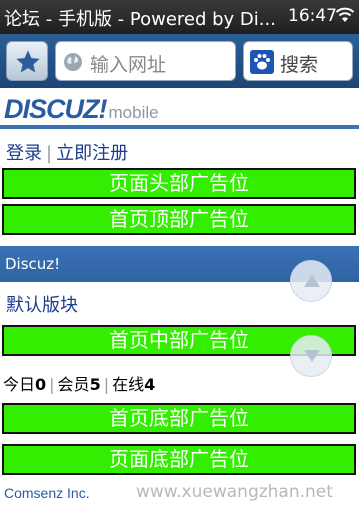 The width and height of the screenshot is (359, 506). I want to click on scroll-down-button, so click(311, 356).